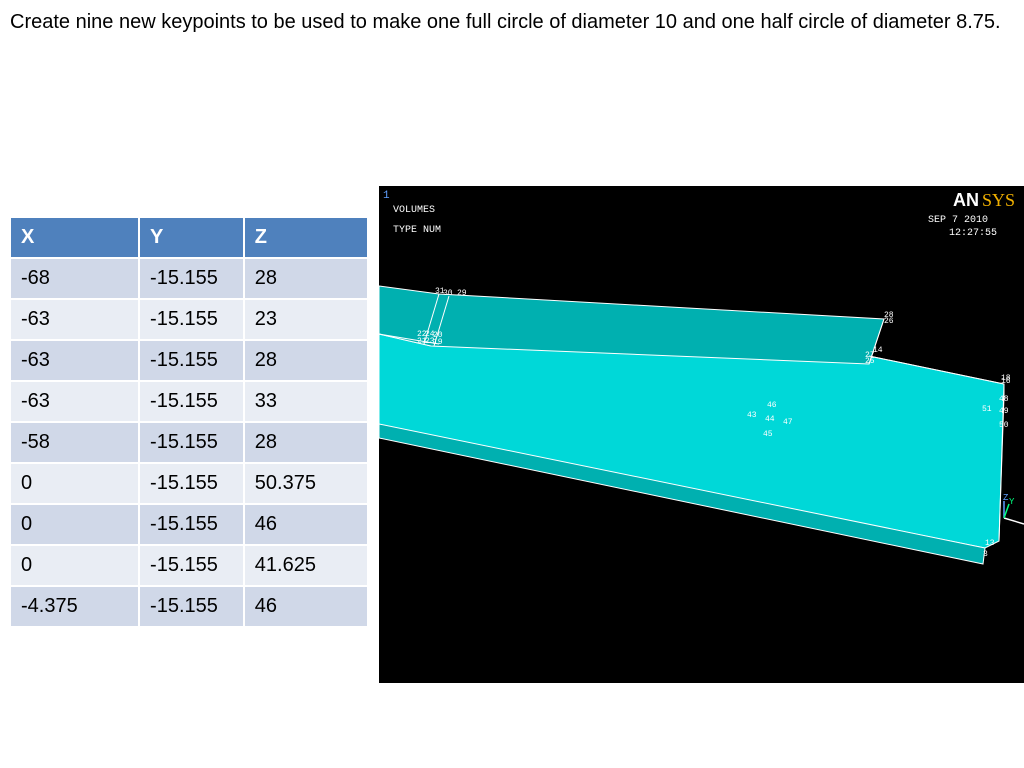 This screenshot has height=768, width=1024. I want to click on table-row: 0 -15.155 46, so click(189, 524).